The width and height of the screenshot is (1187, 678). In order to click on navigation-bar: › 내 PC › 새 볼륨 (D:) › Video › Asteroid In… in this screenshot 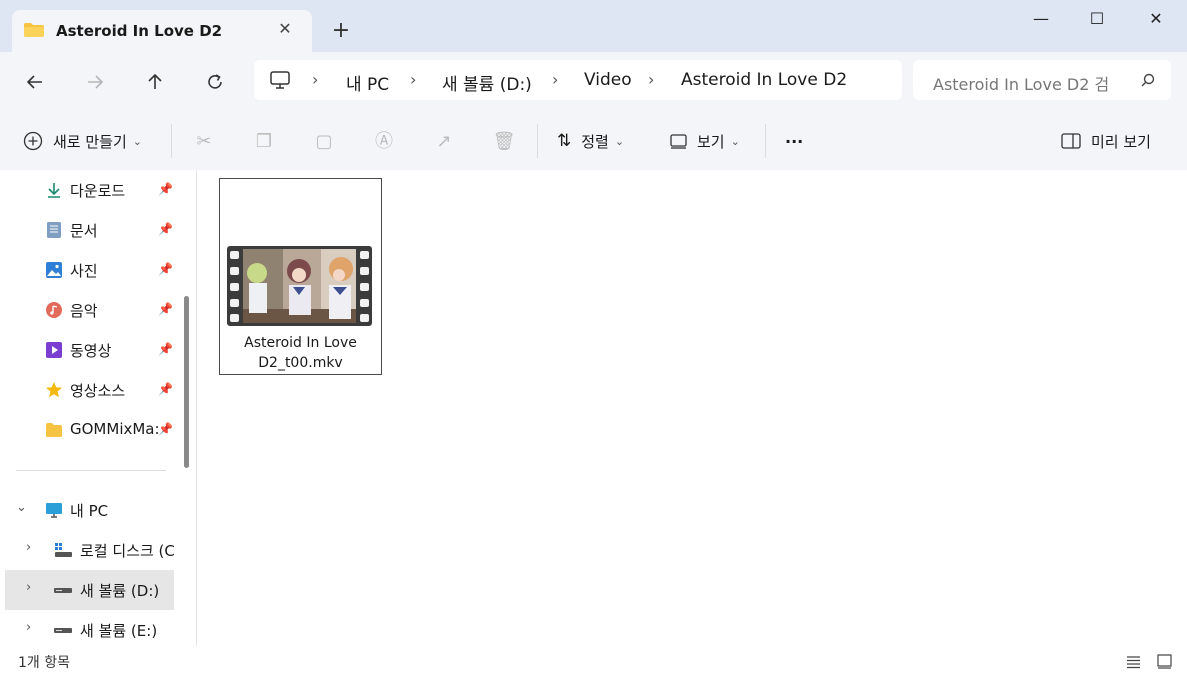, I will do `click(593, 82)`.